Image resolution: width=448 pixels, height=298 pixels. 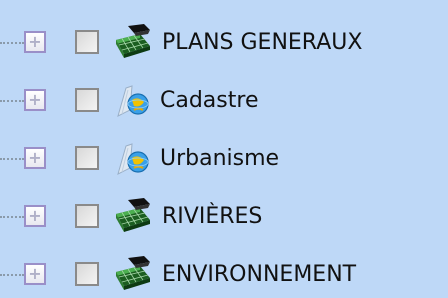 What do you see at coordinates (219, 159) in the screenshot?
I see `layer-label: Urbanisme` at bounding box center [219, 159].